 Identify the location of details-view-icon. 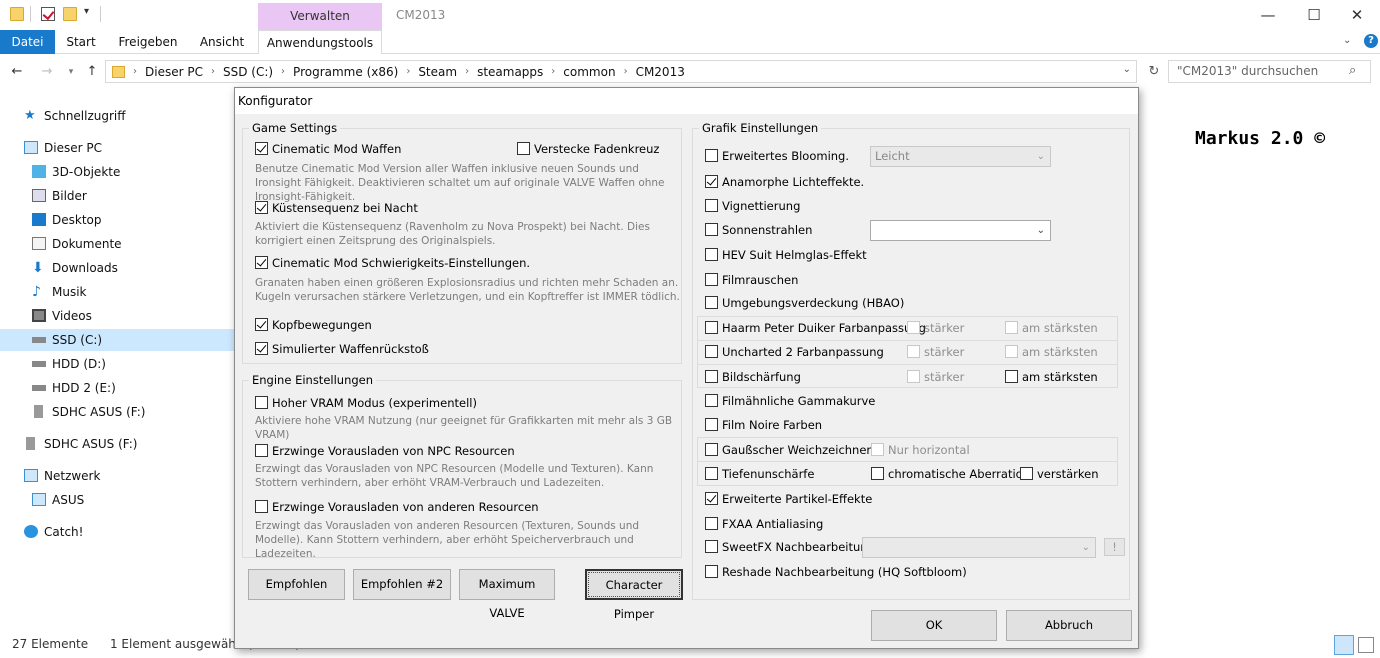
(1344, 645).